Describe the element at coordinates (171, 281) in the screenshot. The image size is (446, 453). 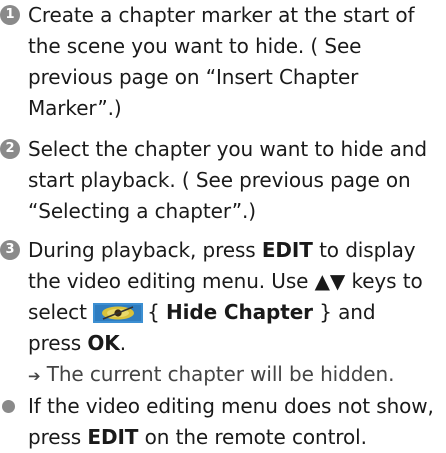
I see `step-text-fragment: the video editing menu. Use` at that location.